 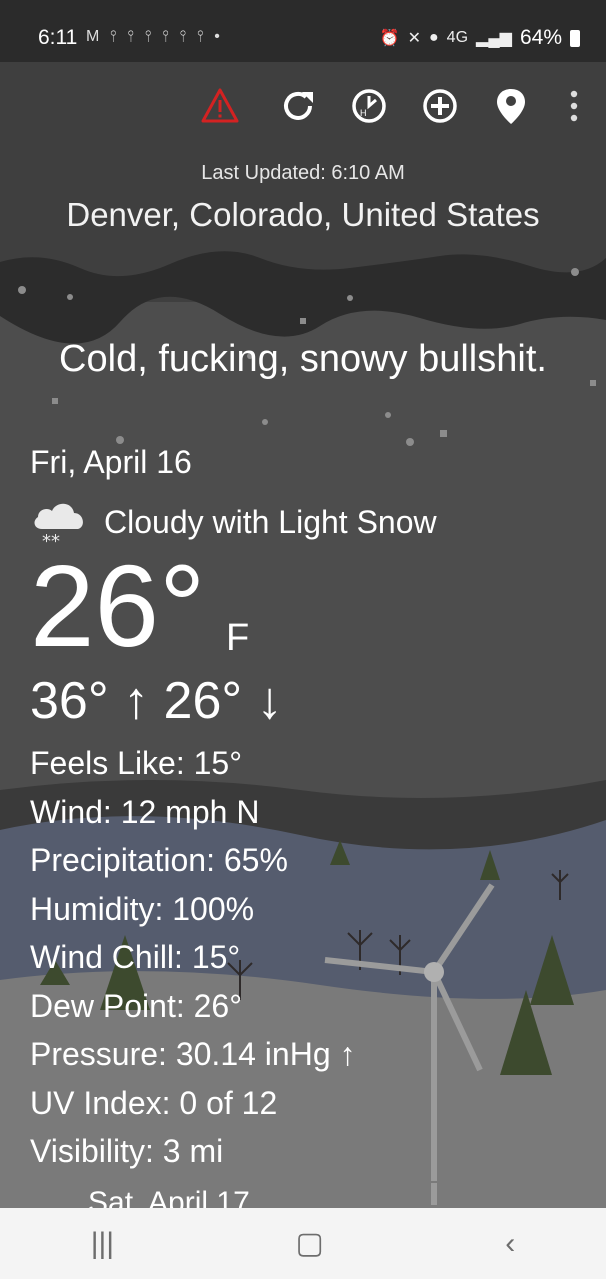 What do you see at coordinates (369, 106) in the screenshot?
I see `history-icon: H` at bounding box center [369, 106].